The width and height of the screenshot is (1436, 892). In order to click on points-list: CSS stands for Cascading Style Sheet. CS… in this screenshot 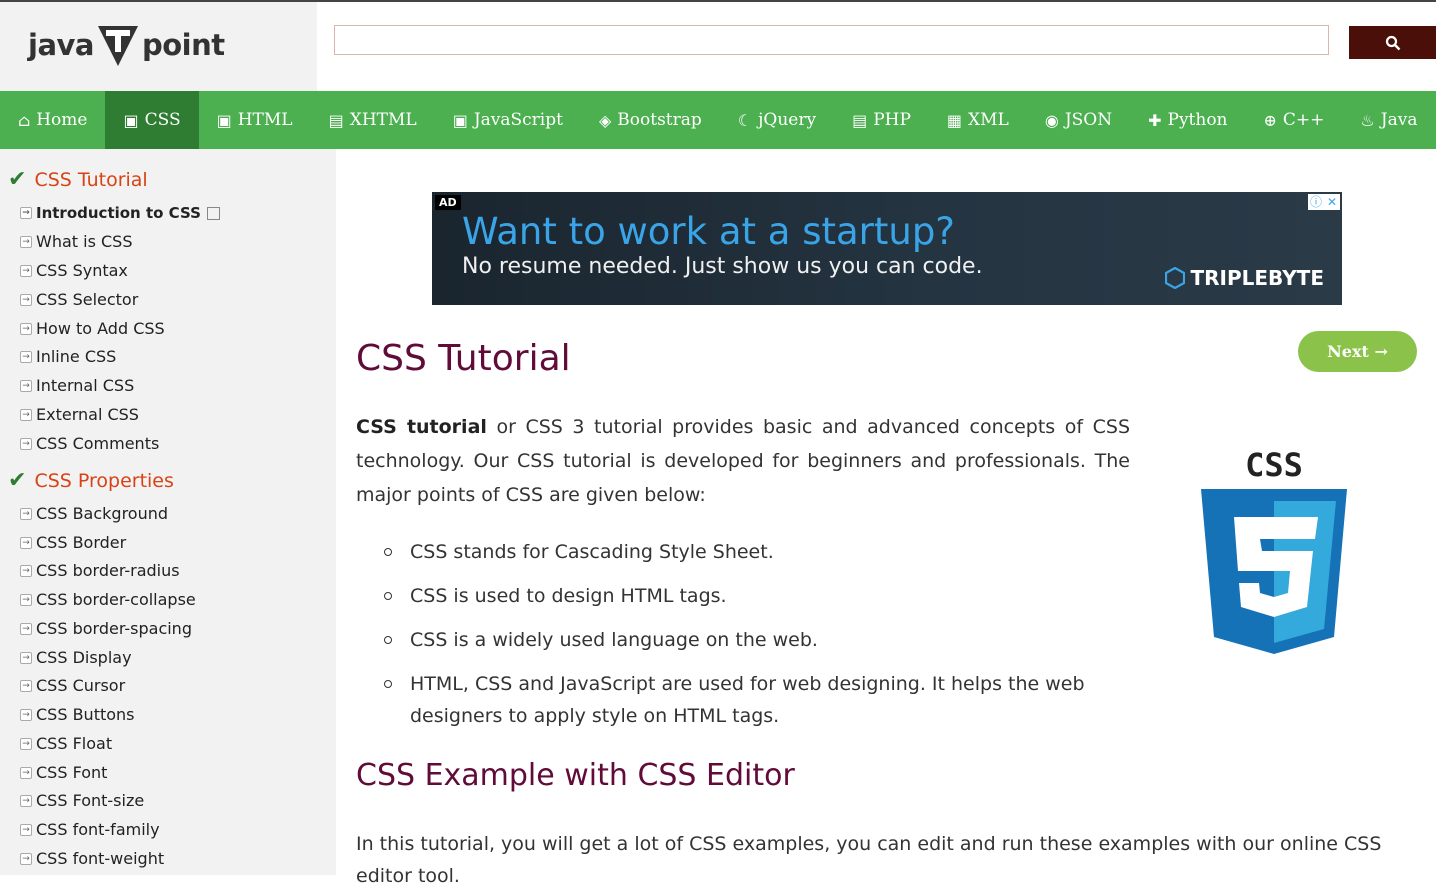, I will do `click(743, 640)`.